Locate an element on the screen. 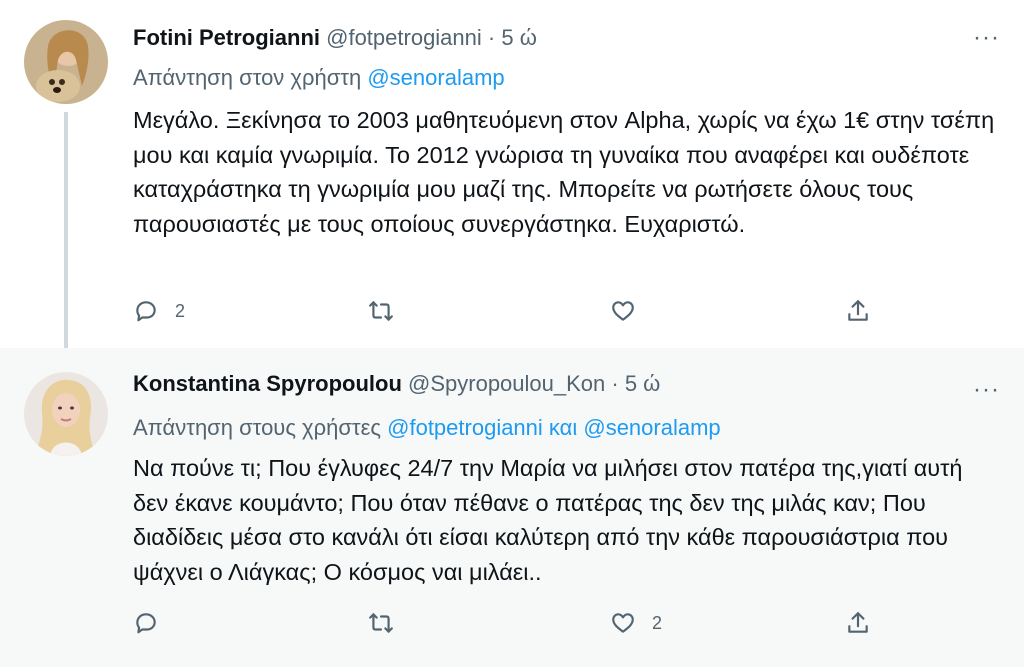 This screenshot has width=1024, height=667. mention-link: @fotpetrogianni και @senoralamp is located at coordinates (554, 427).